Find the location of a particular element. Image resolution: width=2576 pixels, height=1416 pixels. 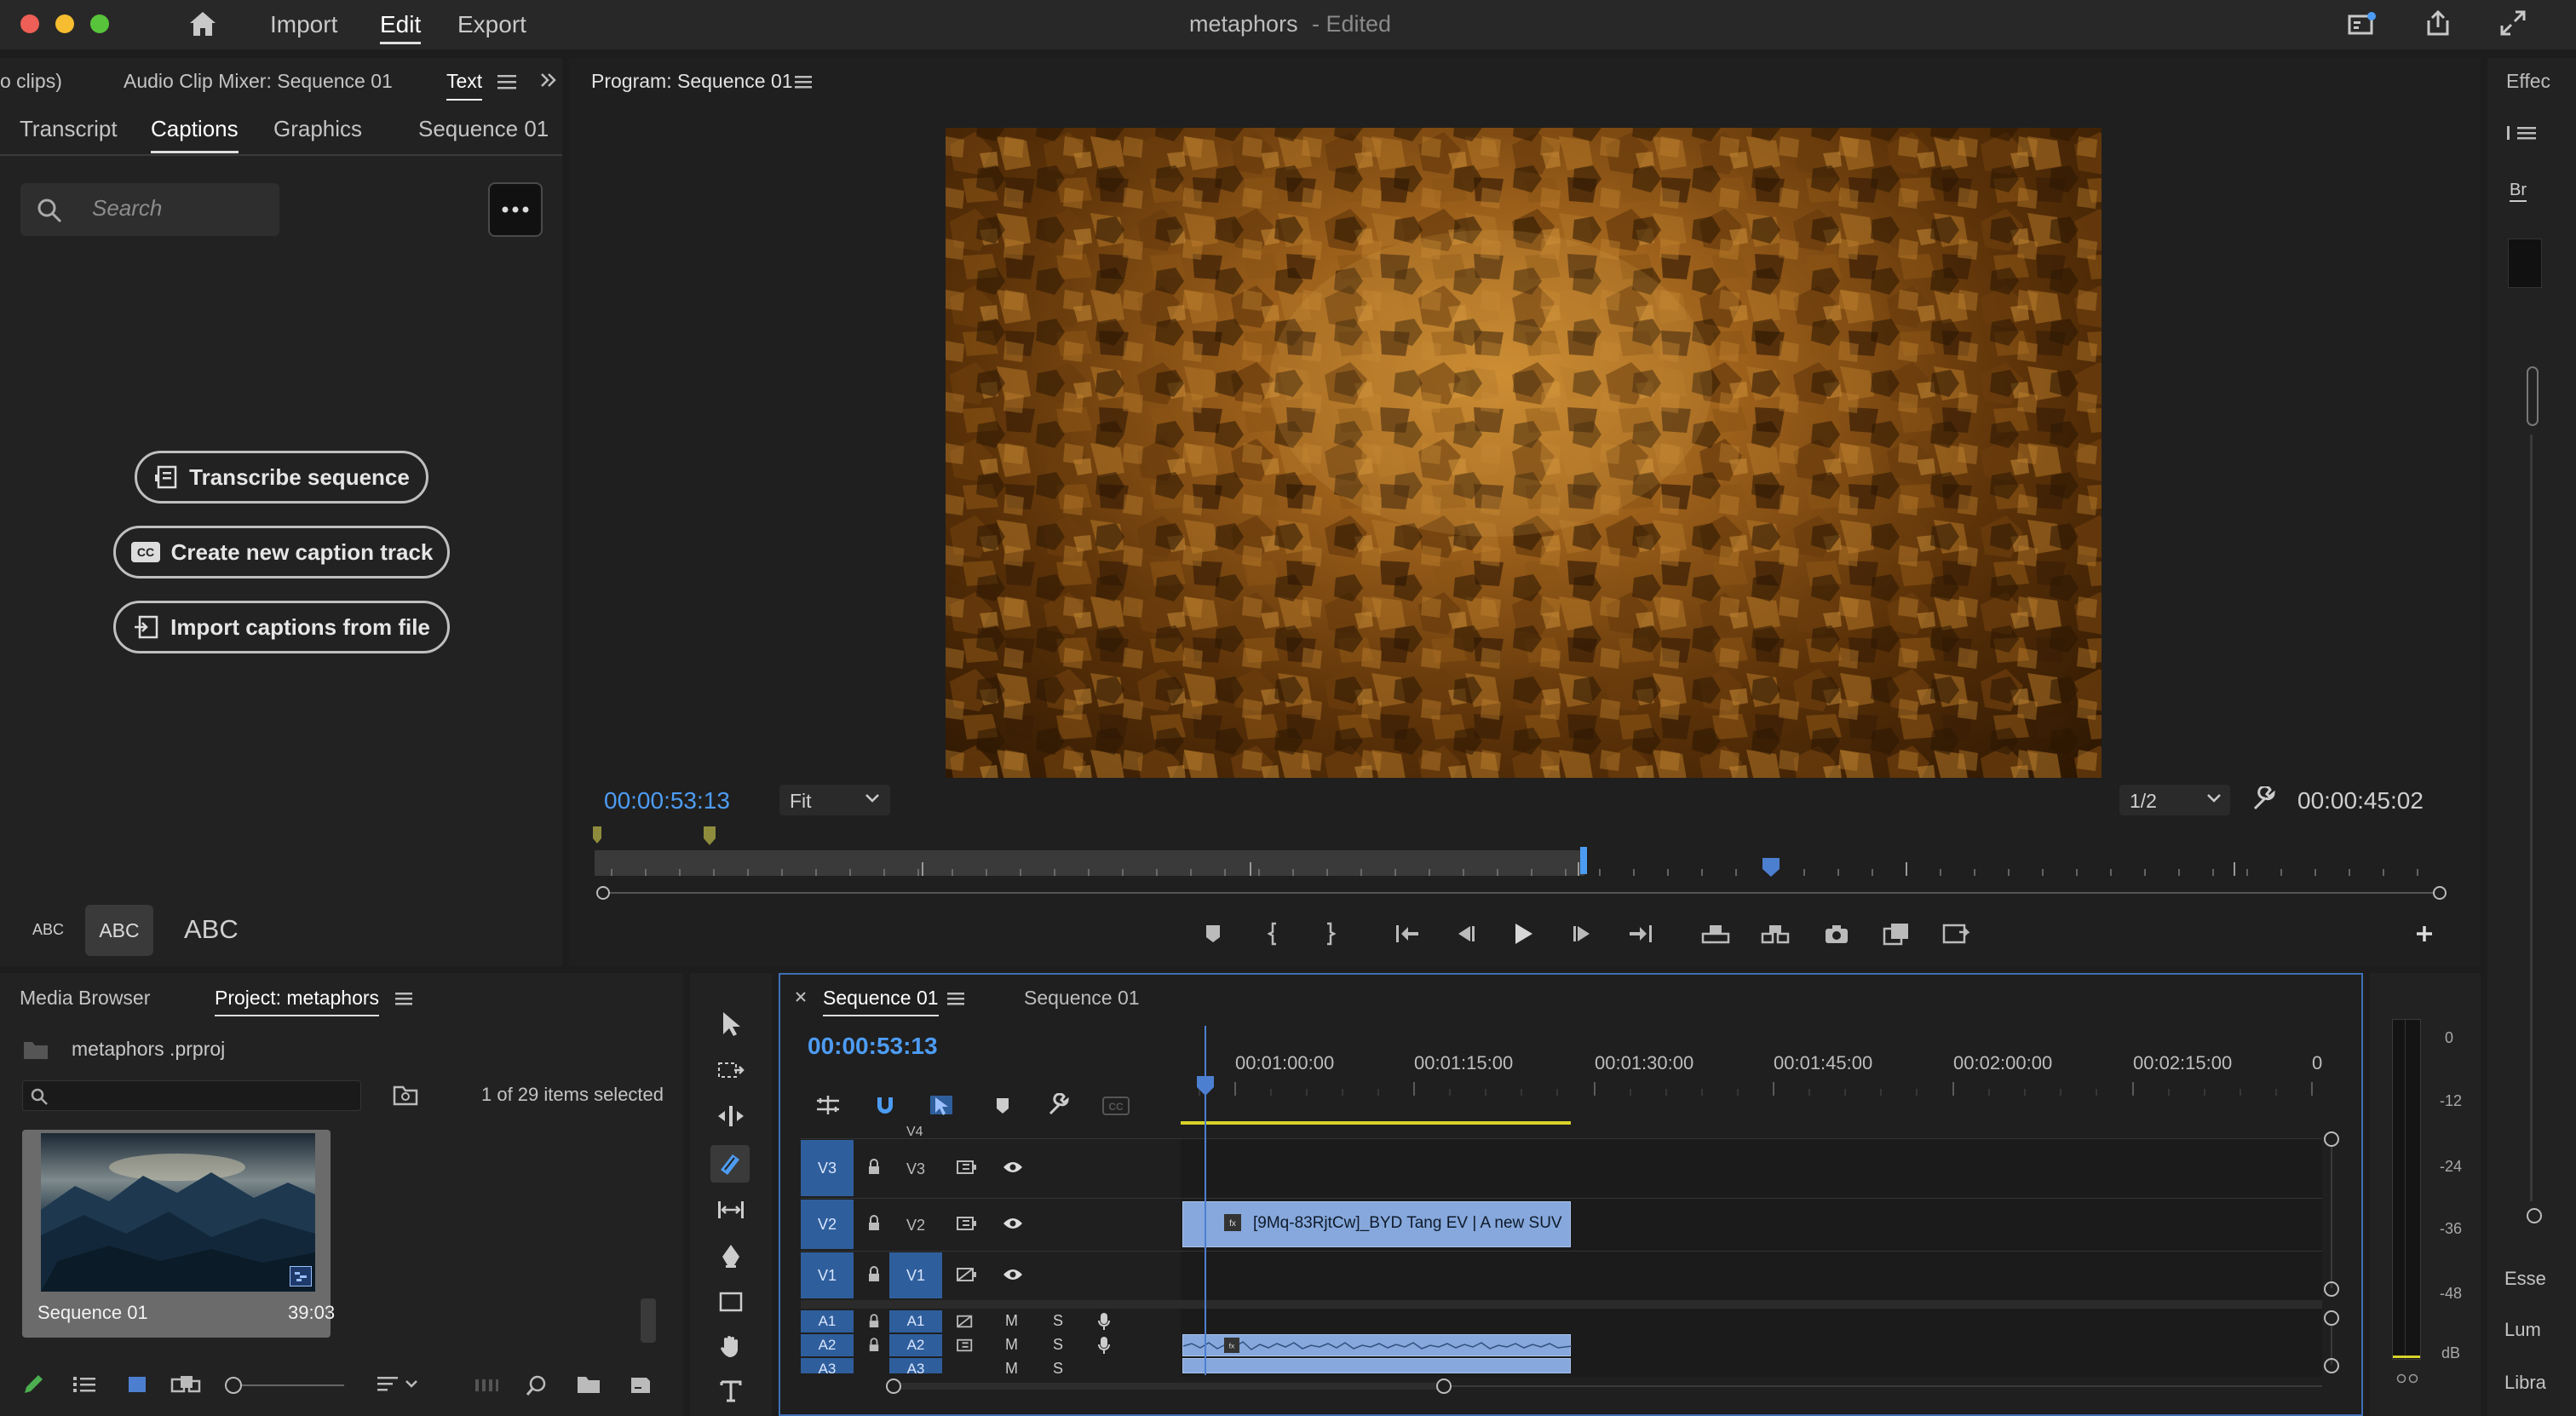

track-v3-source: V3 is located at coordinates (828, 1168).